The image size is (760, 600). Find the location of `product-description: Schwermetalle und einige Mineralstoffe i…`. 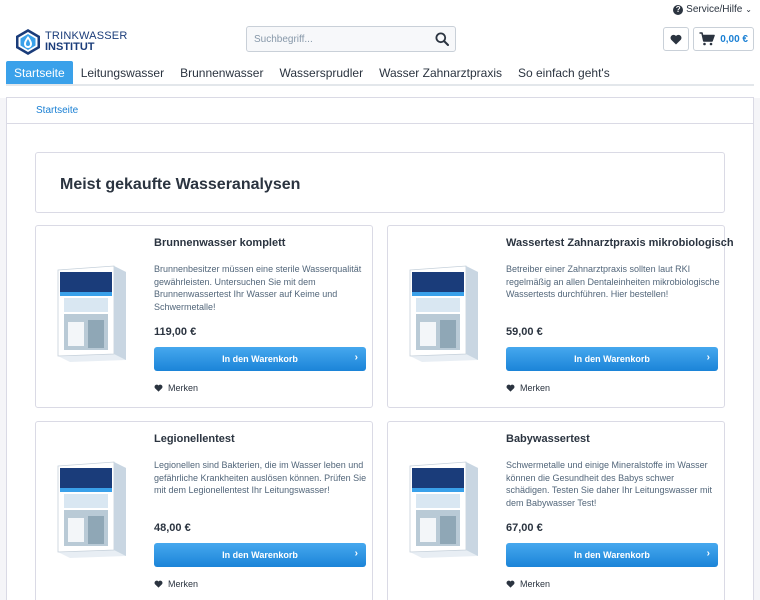

product-description: Schwermetalle und einige Mineralstoffe i… is located at coordinates (609, 484).